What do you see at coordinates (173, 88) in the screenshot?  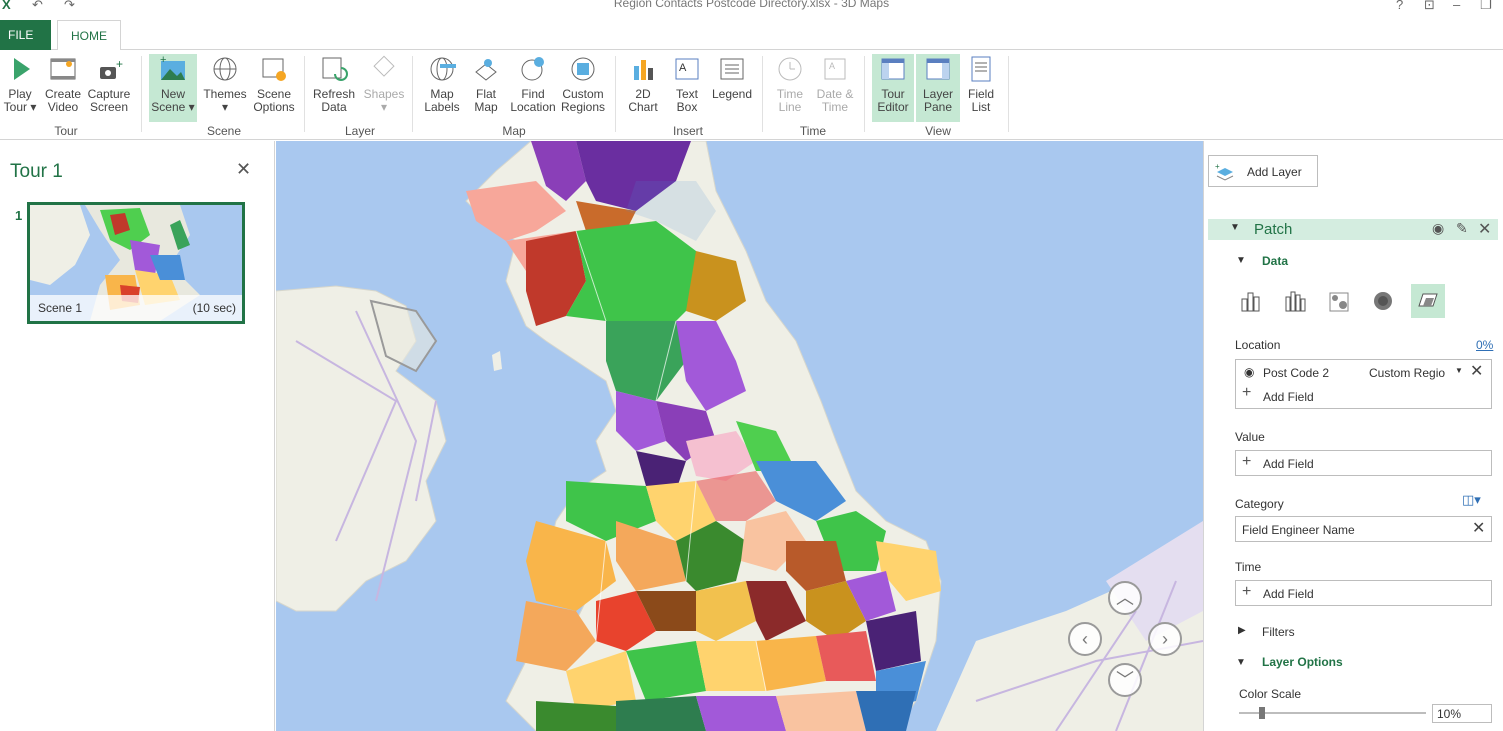 I see `new-scene-button: + New Scene ▾` at bounding box center [173, 88].